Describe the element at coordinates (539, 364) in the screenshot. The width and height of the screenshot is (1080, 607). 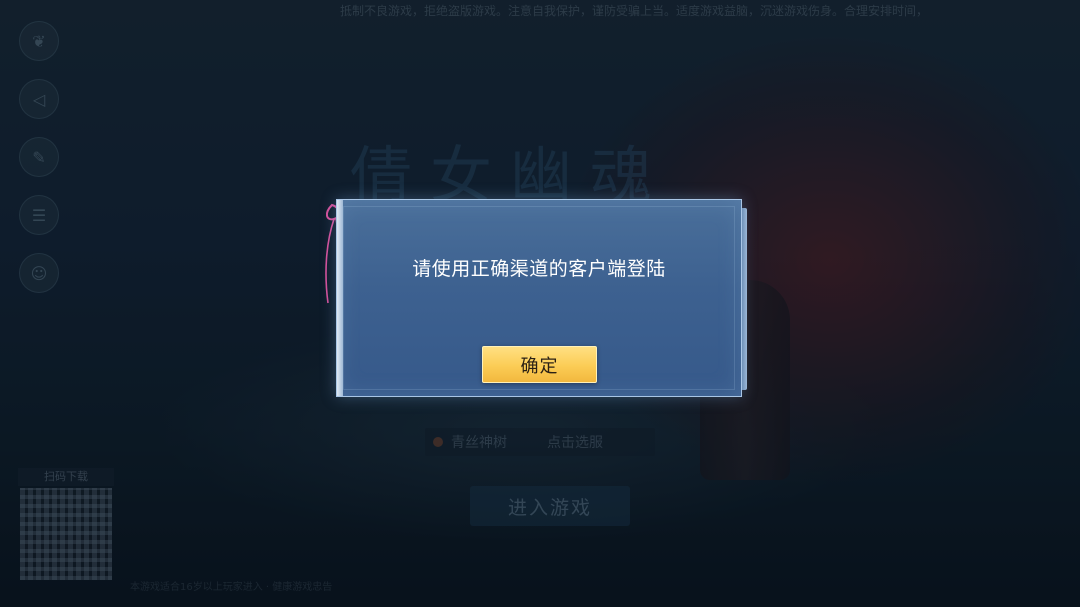
I see `confirm-button: 确定` at that location.